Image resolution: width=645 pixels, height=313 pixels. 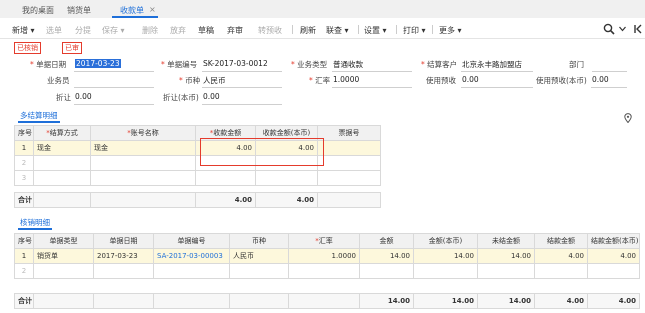 What do you see at coordinates (609, 29) in the screenshot?
I see `search-icon` at bounding box center [609, 29].